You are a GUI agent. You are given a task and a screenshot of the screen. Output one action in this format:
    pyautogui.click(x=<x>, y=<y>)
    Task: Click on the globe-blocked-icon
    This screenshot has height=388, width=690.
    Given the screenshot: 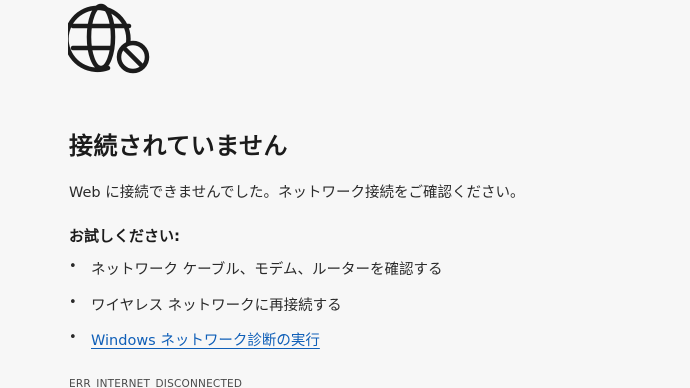 What is the action you would take?
    pyautogui.click(x=109, y=38)
    